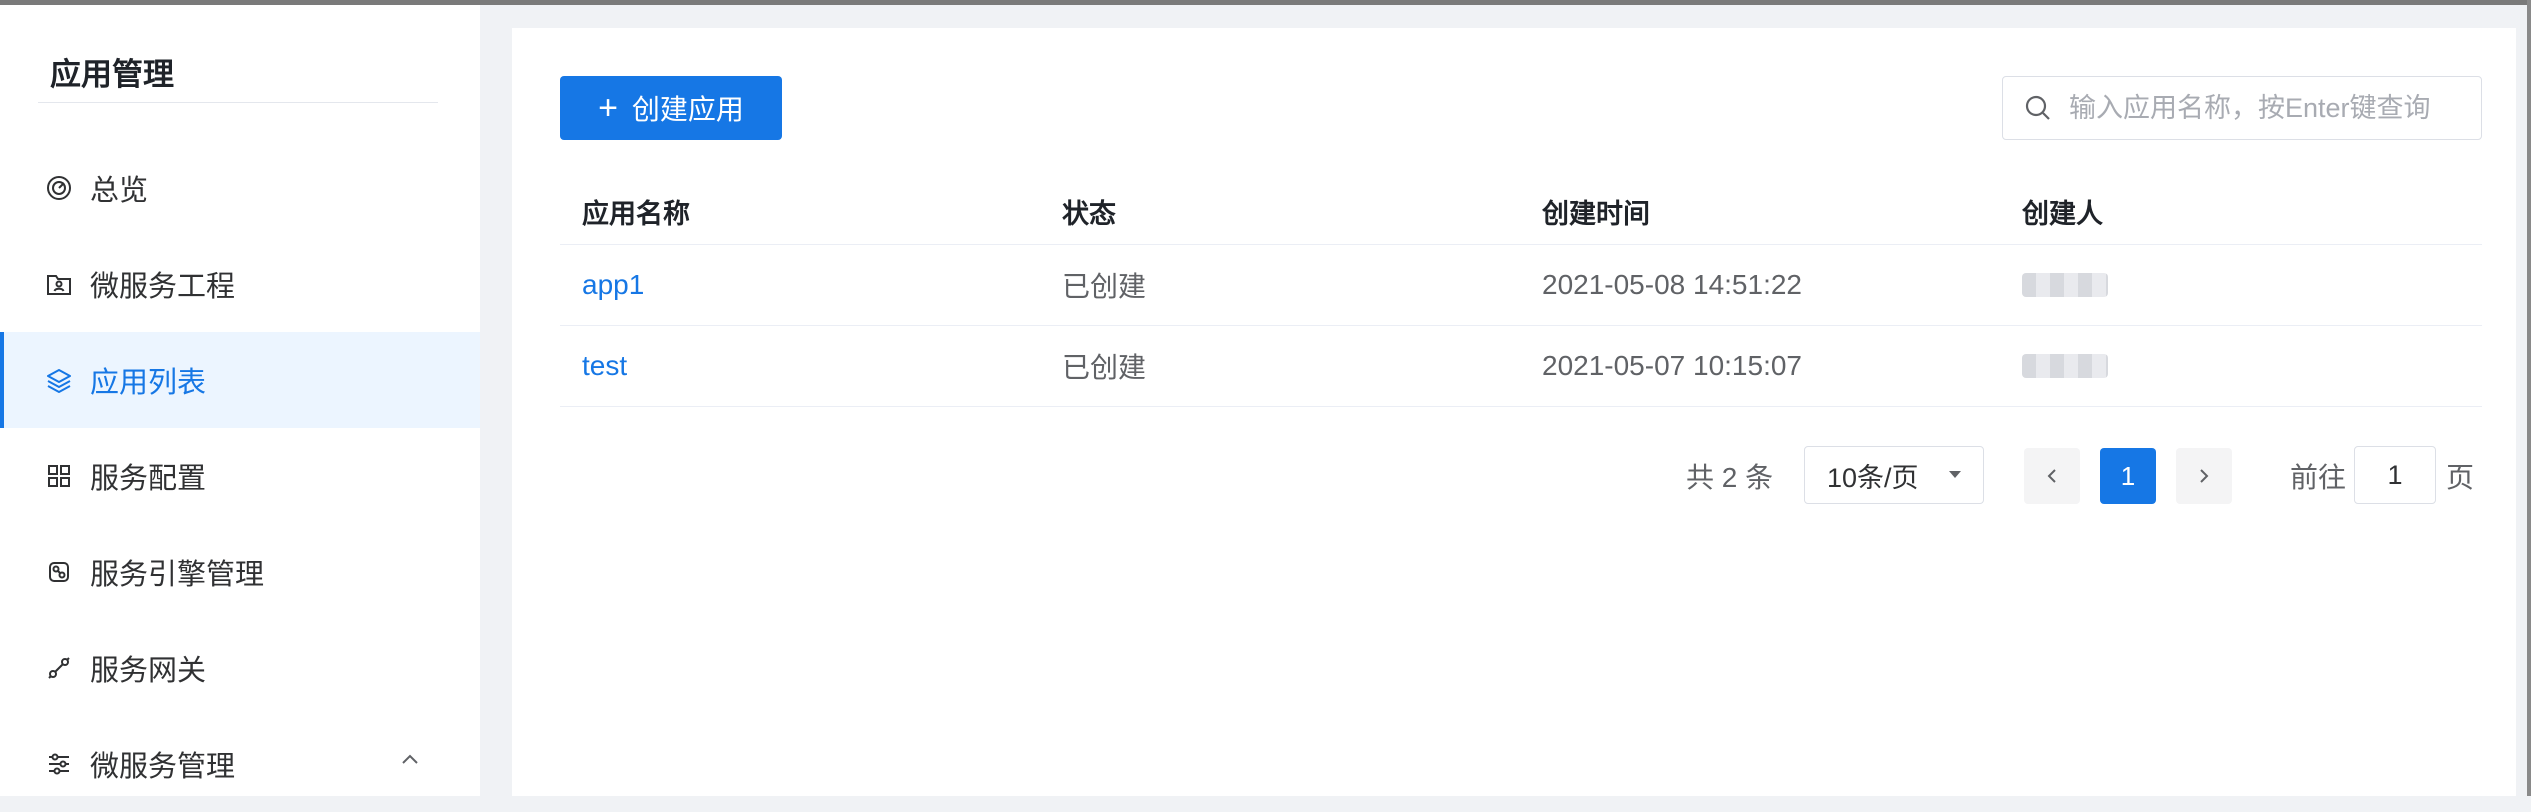 The image size is (2531, 812). I want to click on table-row: app1 已创建 2021-05-08 14:51:22, so click(1521, 285).